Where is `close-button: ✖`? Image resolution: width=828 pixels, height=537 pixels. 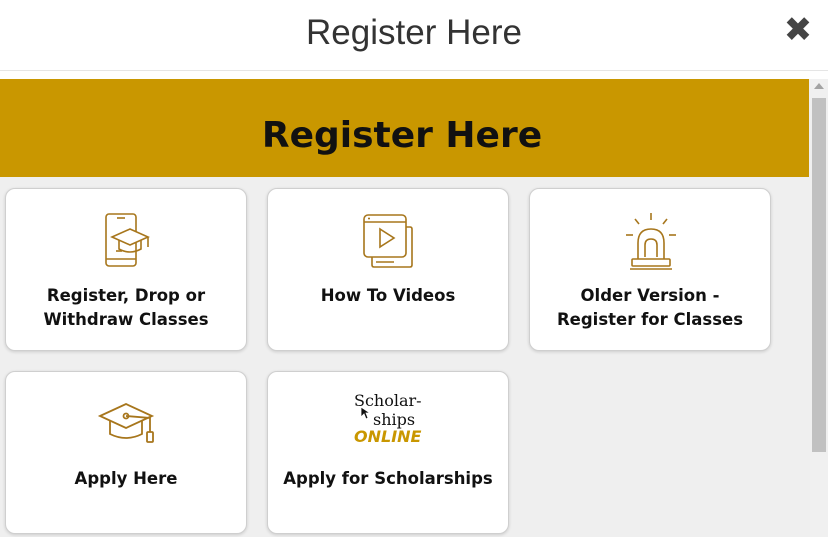 close-button: ✖ is located at coordinates (798, 30).